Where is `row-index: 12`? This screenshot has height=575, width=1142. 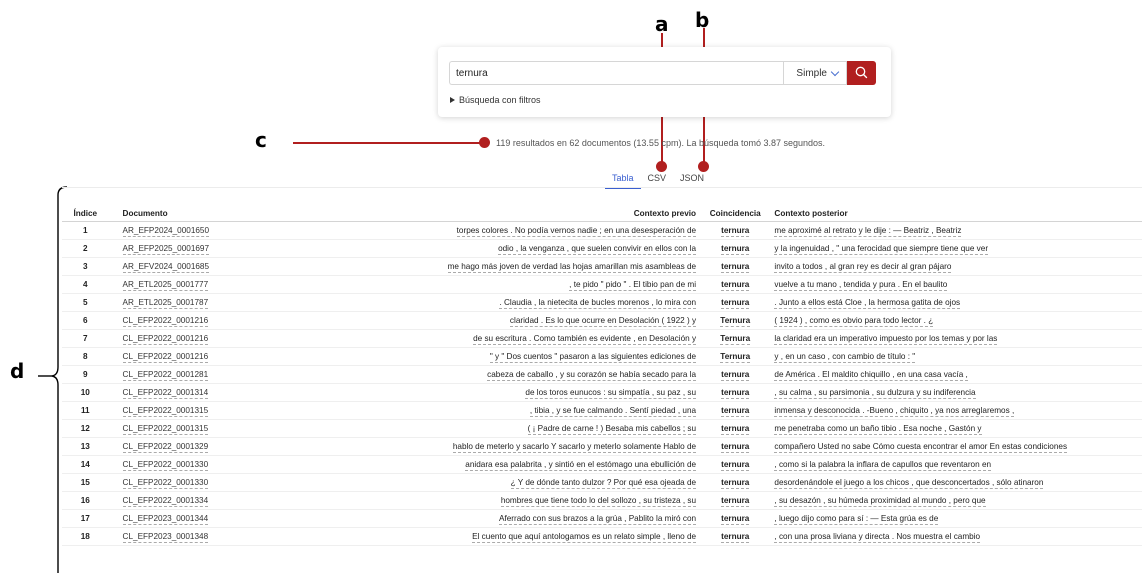 row-index: 12 is located at coordinates (85, 428).